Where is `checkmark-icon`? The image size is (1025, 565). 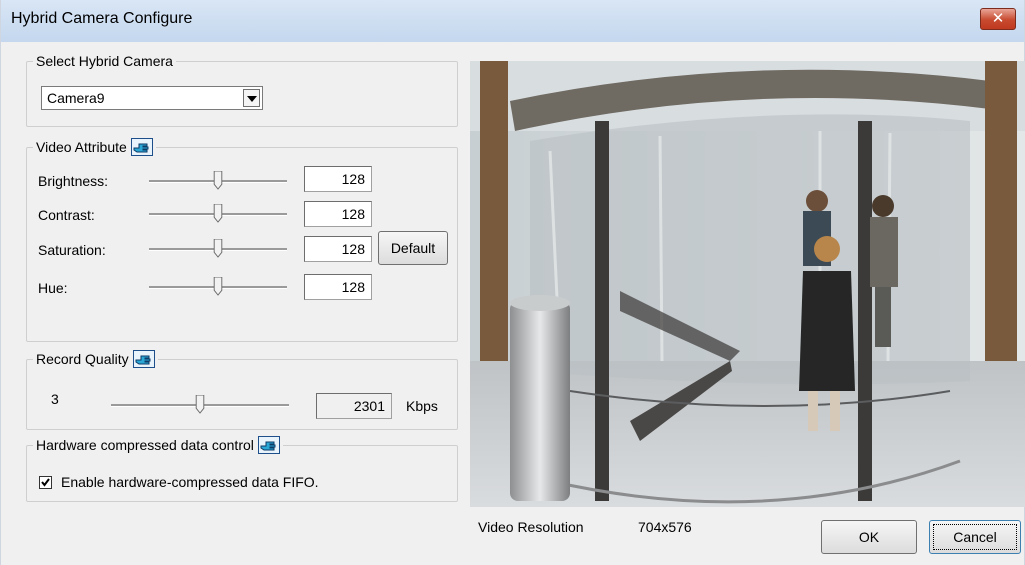
checkmark-icon is located at coordinates (45, 482).